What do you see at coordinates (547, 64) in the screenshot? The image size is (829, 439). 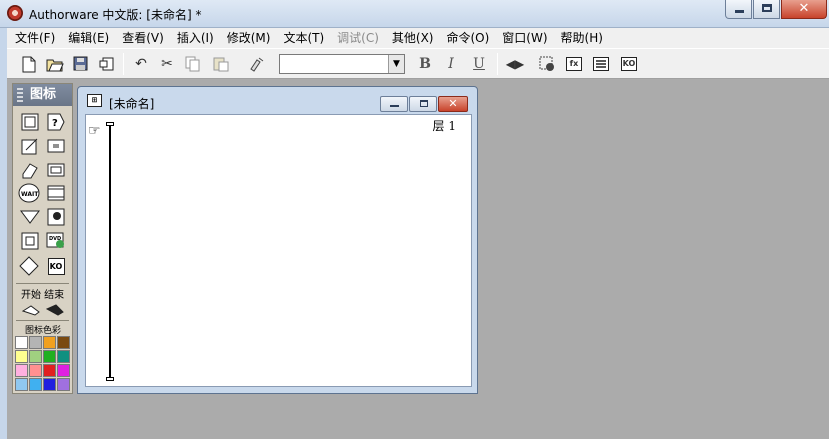 I see `control-panel-icon` at bounding box center [547, 64].